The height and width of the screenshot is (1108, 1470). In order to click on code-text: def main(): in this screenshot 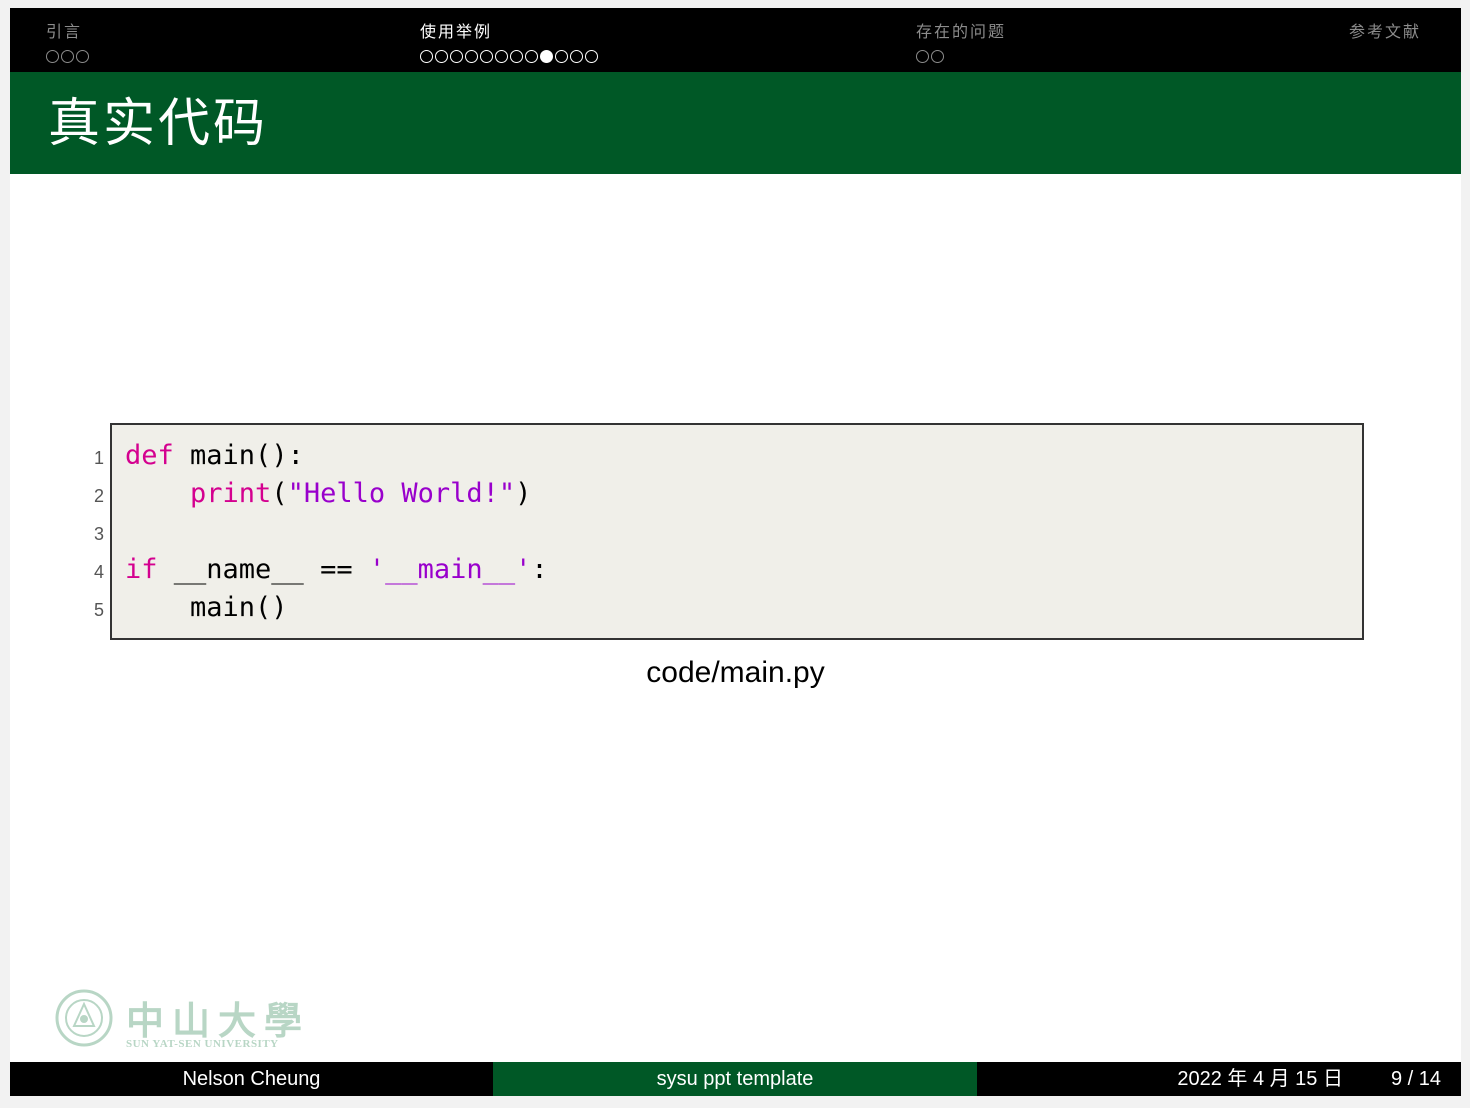, I will do `click(214, 456)`.